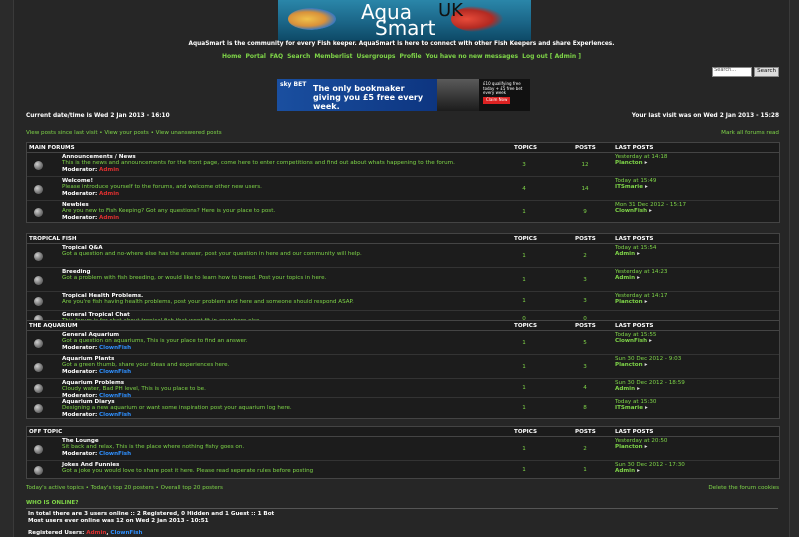  I want to click on nav-link: Profile, so click(410, 56).